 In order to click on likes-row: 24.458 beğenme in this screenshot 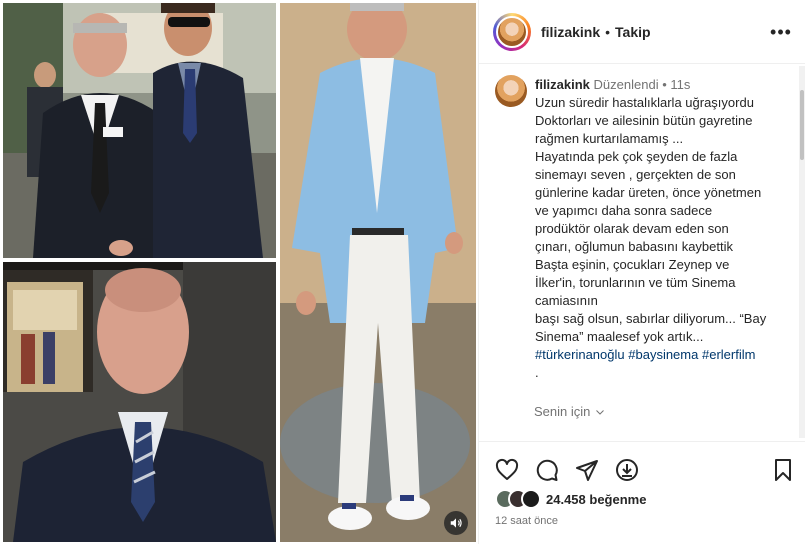, I will do `click(570, 499)`.